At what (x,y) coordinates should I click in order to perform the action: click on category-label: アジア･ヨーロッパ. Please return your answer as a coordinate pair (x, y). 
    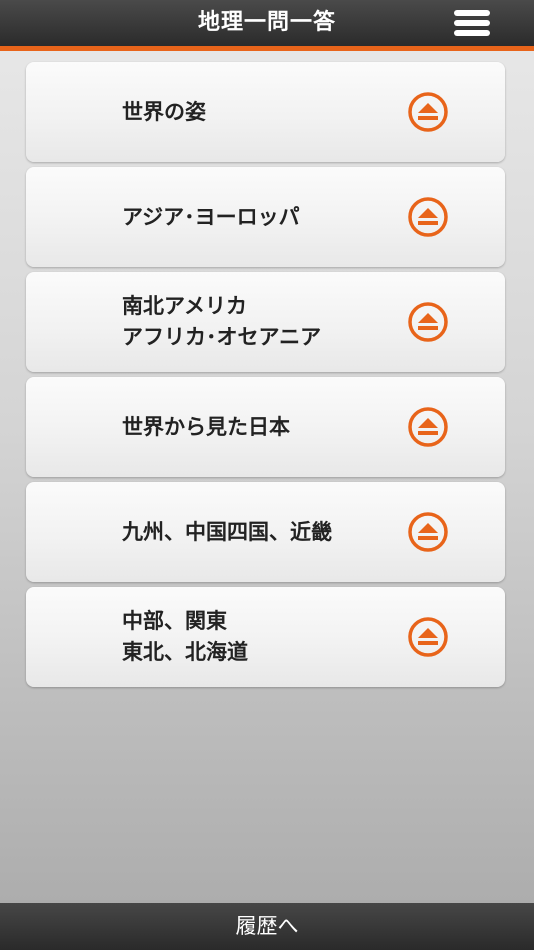
    Looking at the image, I should click on (272, 217).